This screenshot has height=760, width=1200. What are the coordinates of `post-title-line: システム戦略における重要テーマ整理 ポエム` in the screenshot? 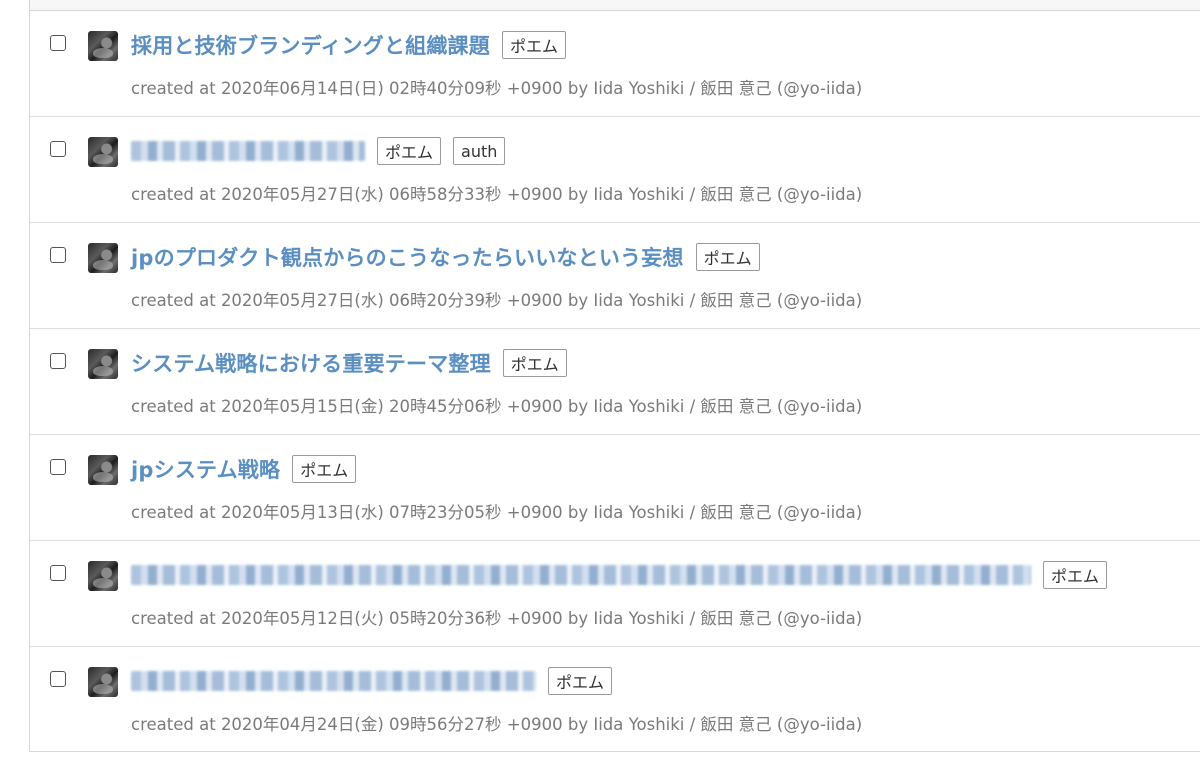 It's located at (349, 363).